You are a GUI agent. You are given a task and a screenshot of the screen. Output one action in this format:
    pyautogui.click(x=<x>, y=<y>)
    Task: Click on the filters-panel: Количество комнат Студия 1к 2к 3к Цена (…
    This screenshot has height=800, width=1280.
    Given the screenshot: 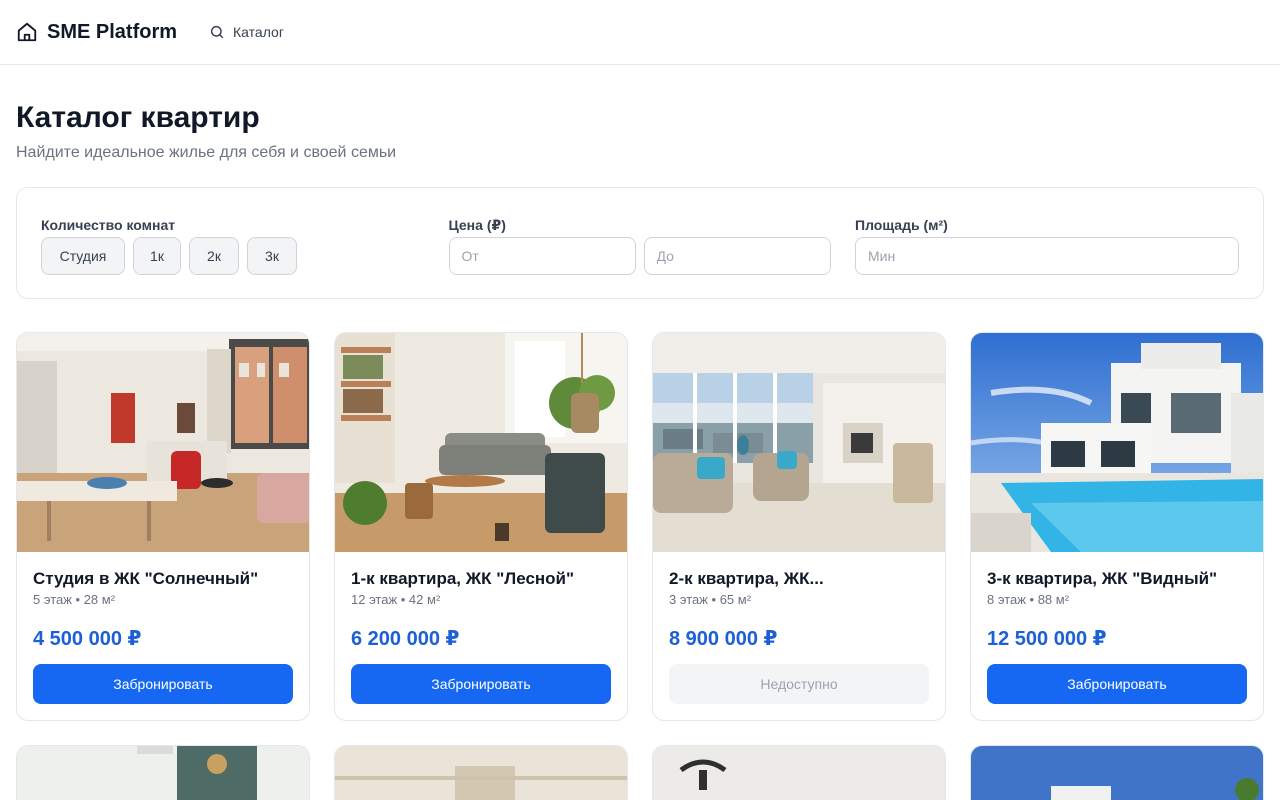 What is the action you would take?
    pyautogui.click(x=640, y=243)
    